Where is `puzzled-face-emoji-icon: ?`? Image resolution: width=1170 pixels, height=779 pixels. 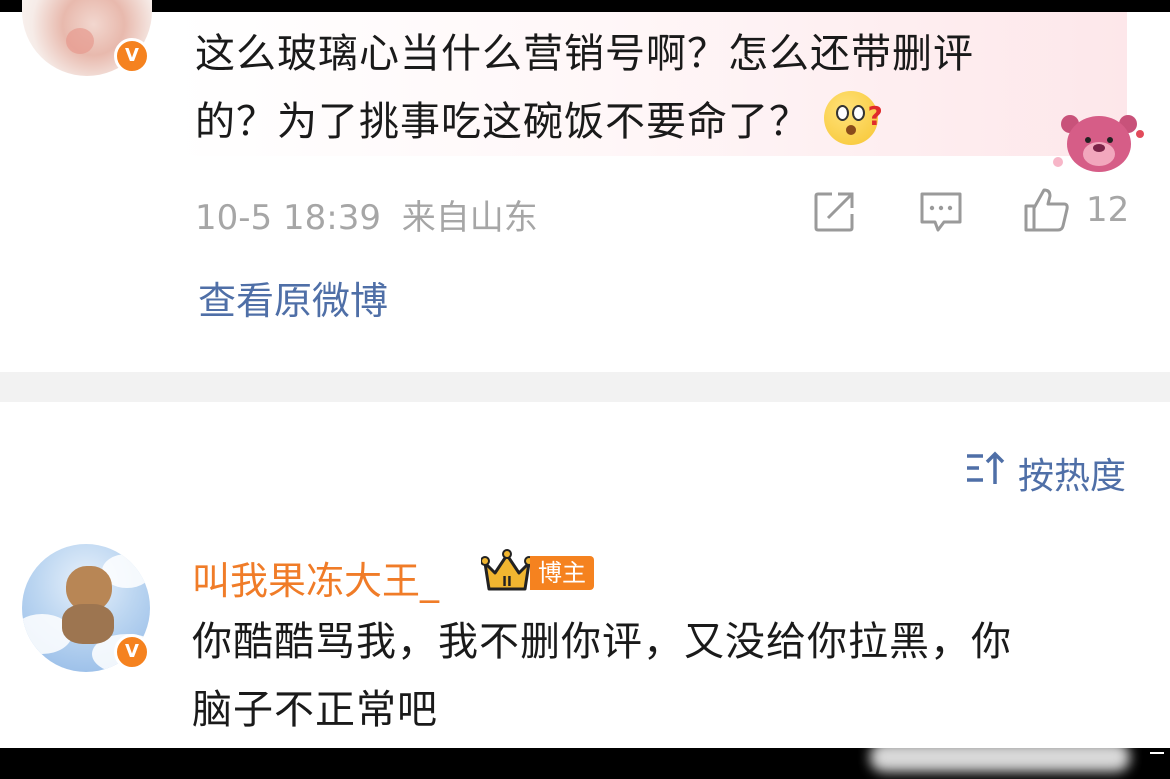 puzzled-face-emoji-icon: ? is located at coordinates (853, 118).